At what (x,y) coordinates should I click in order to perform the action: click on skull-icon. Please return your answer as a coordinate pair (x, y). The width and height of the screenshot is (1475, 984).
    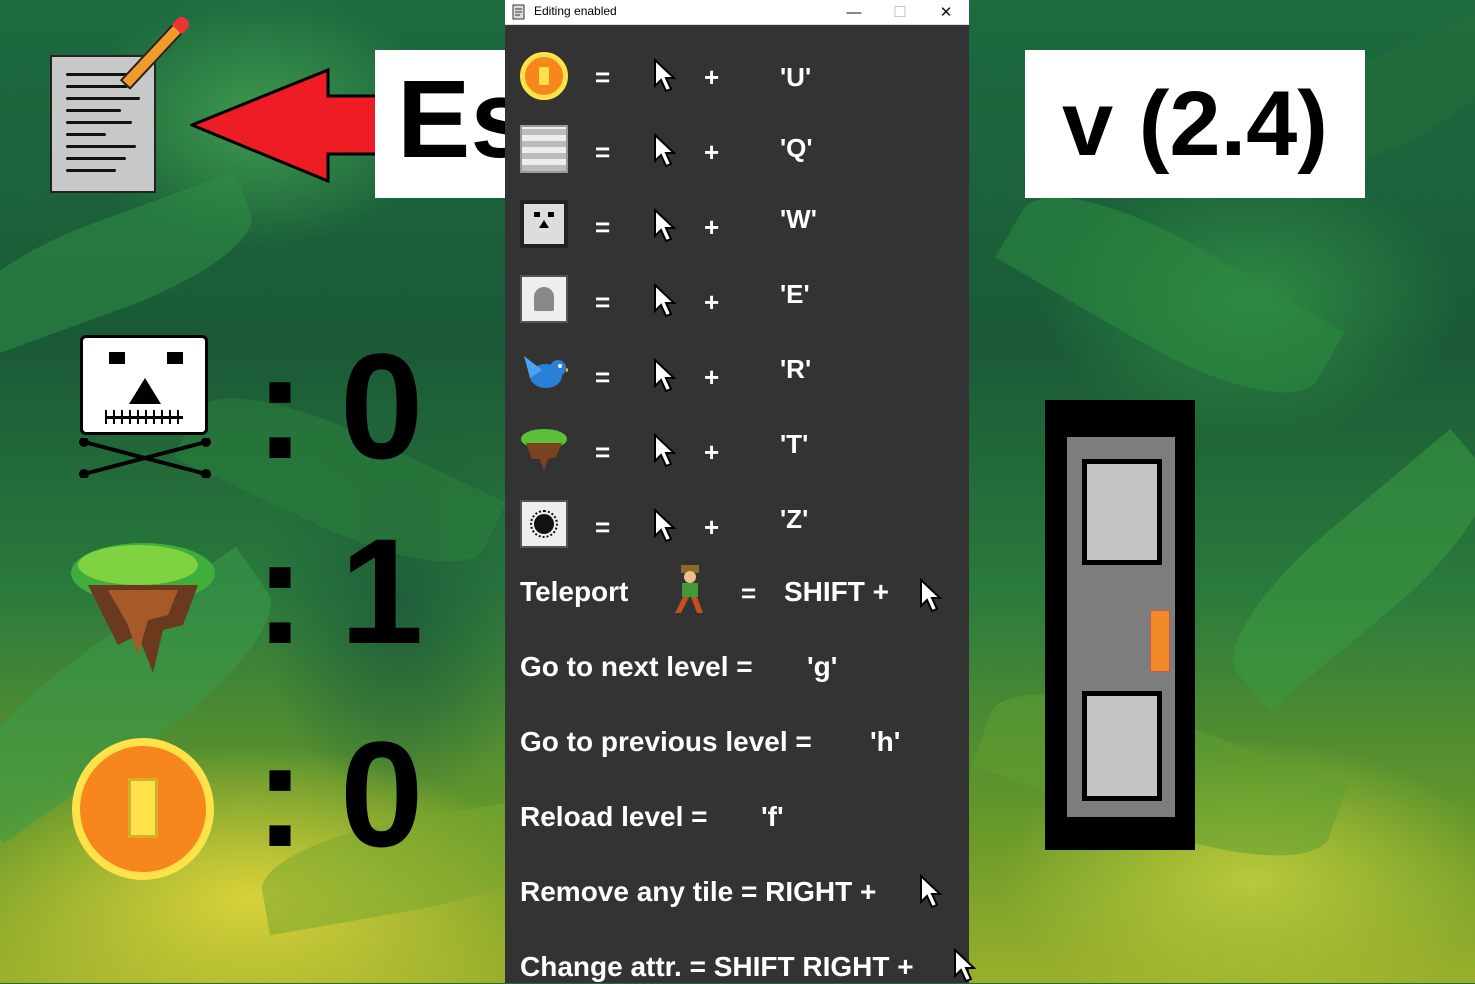
    Looking at the image, I should click on (144, 385).